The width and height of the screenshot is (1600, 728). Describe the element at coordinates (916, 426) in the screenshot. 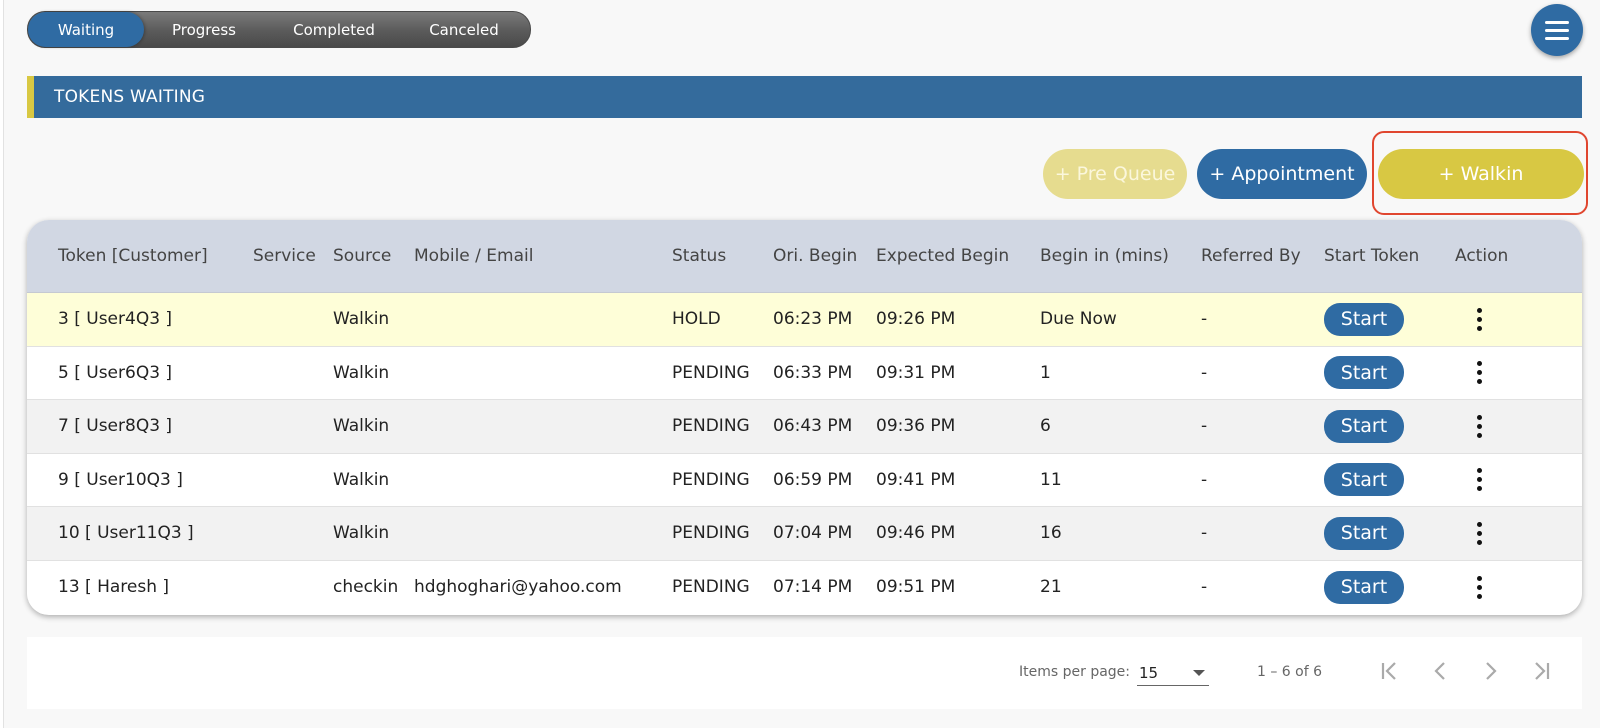

I see `cell-expected-begin: 09:36 PM` at that location.